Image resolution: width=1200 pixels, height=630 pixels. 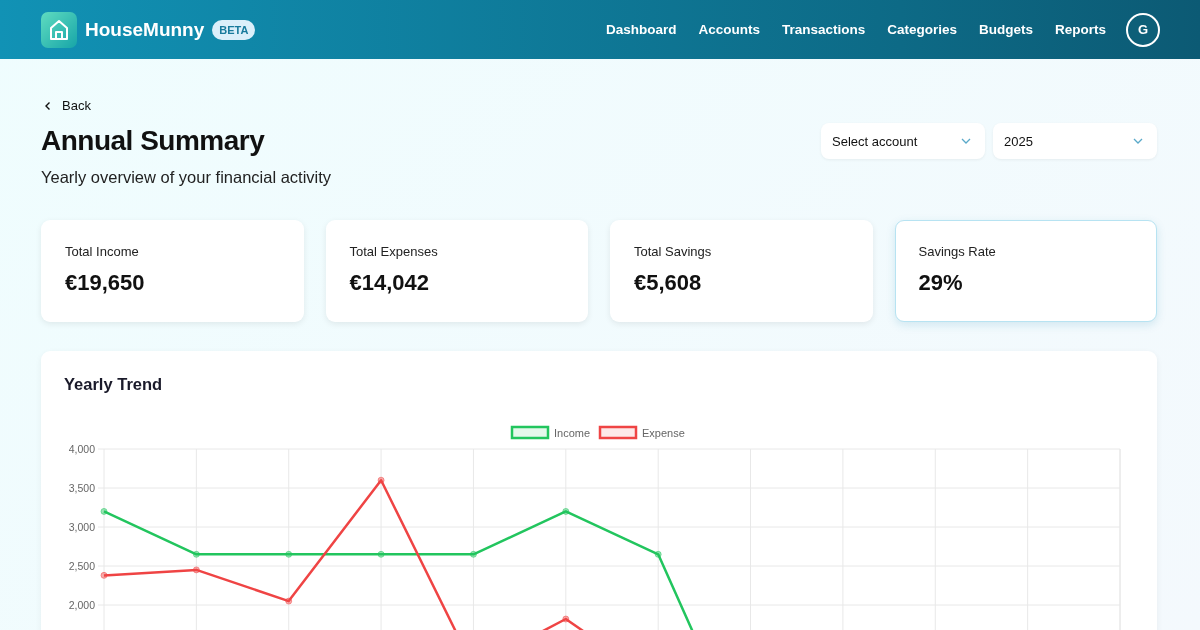 I want to click on stat-label: Total Expenses, so click(x=394, y=251).